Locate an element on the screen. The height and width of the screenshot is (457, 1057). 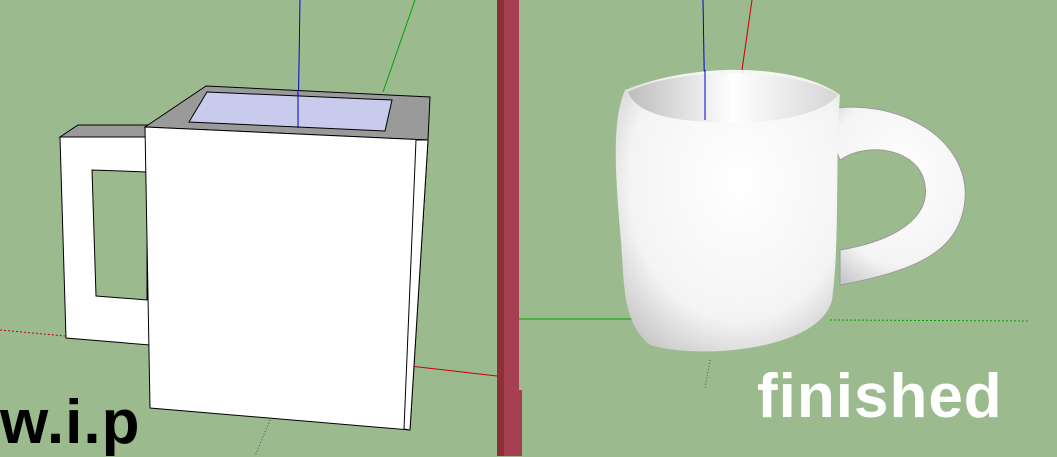
panel-divider is located at coordinates (509, 228).